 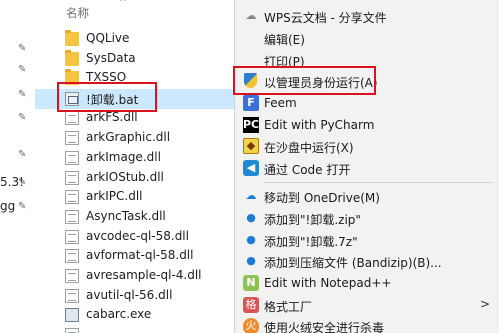 I want to click on notepadpp-icon: N, so click(x=251, y=283).